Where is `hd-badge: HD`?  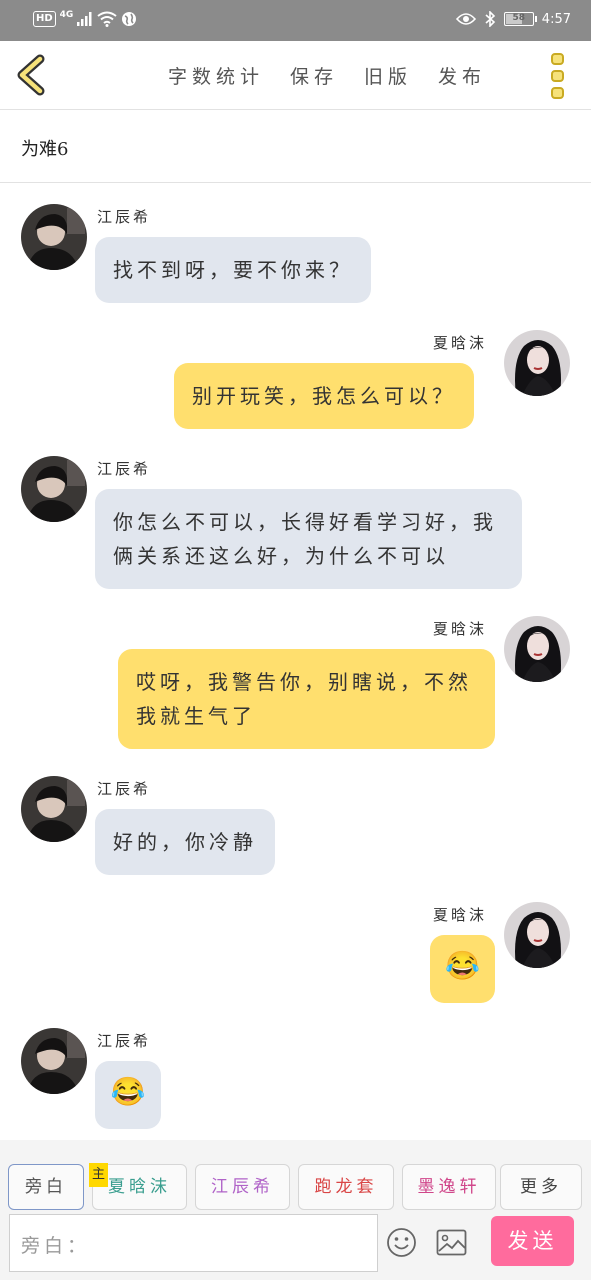 hd-badge: HD is located at coordinates (44, 19).